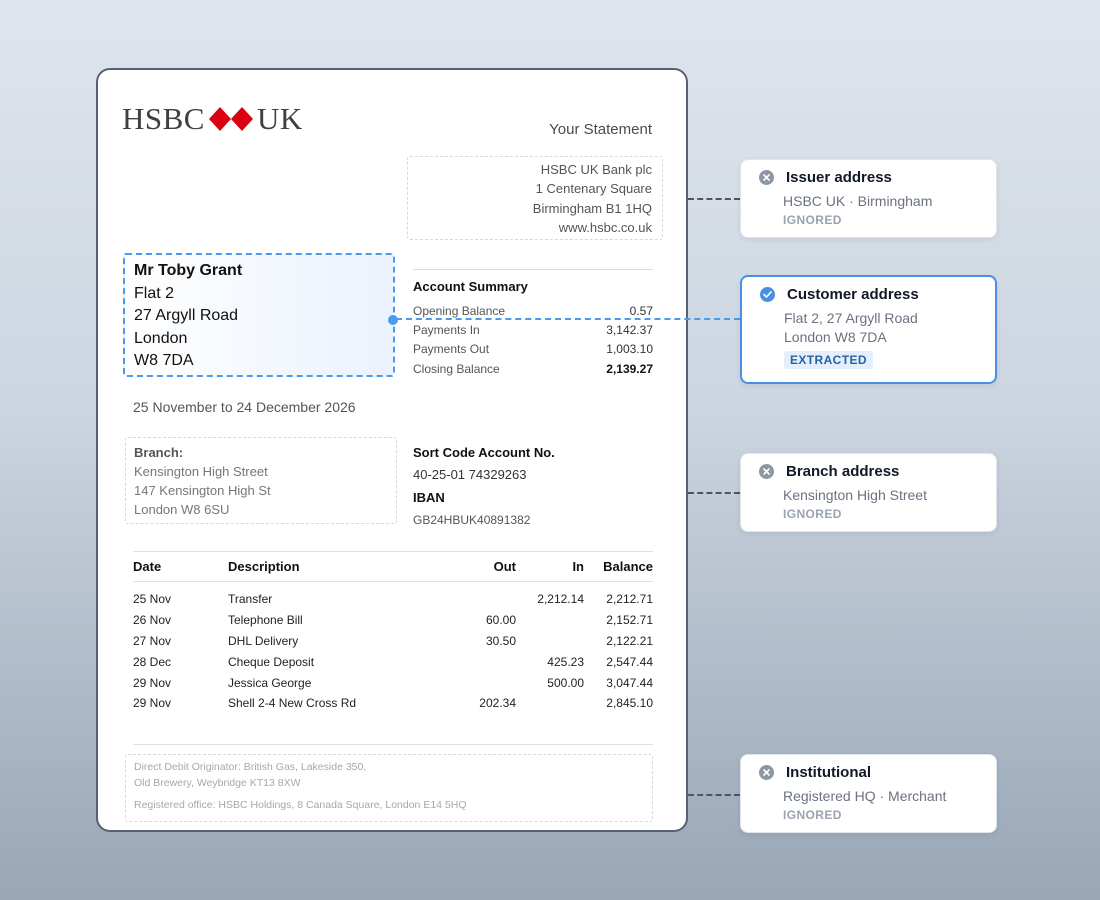 This screenshot has height=900, width=1100. Describe the element at coordinates (147, 566) in the screenshot. I see `column-header-date: Date` at that location.